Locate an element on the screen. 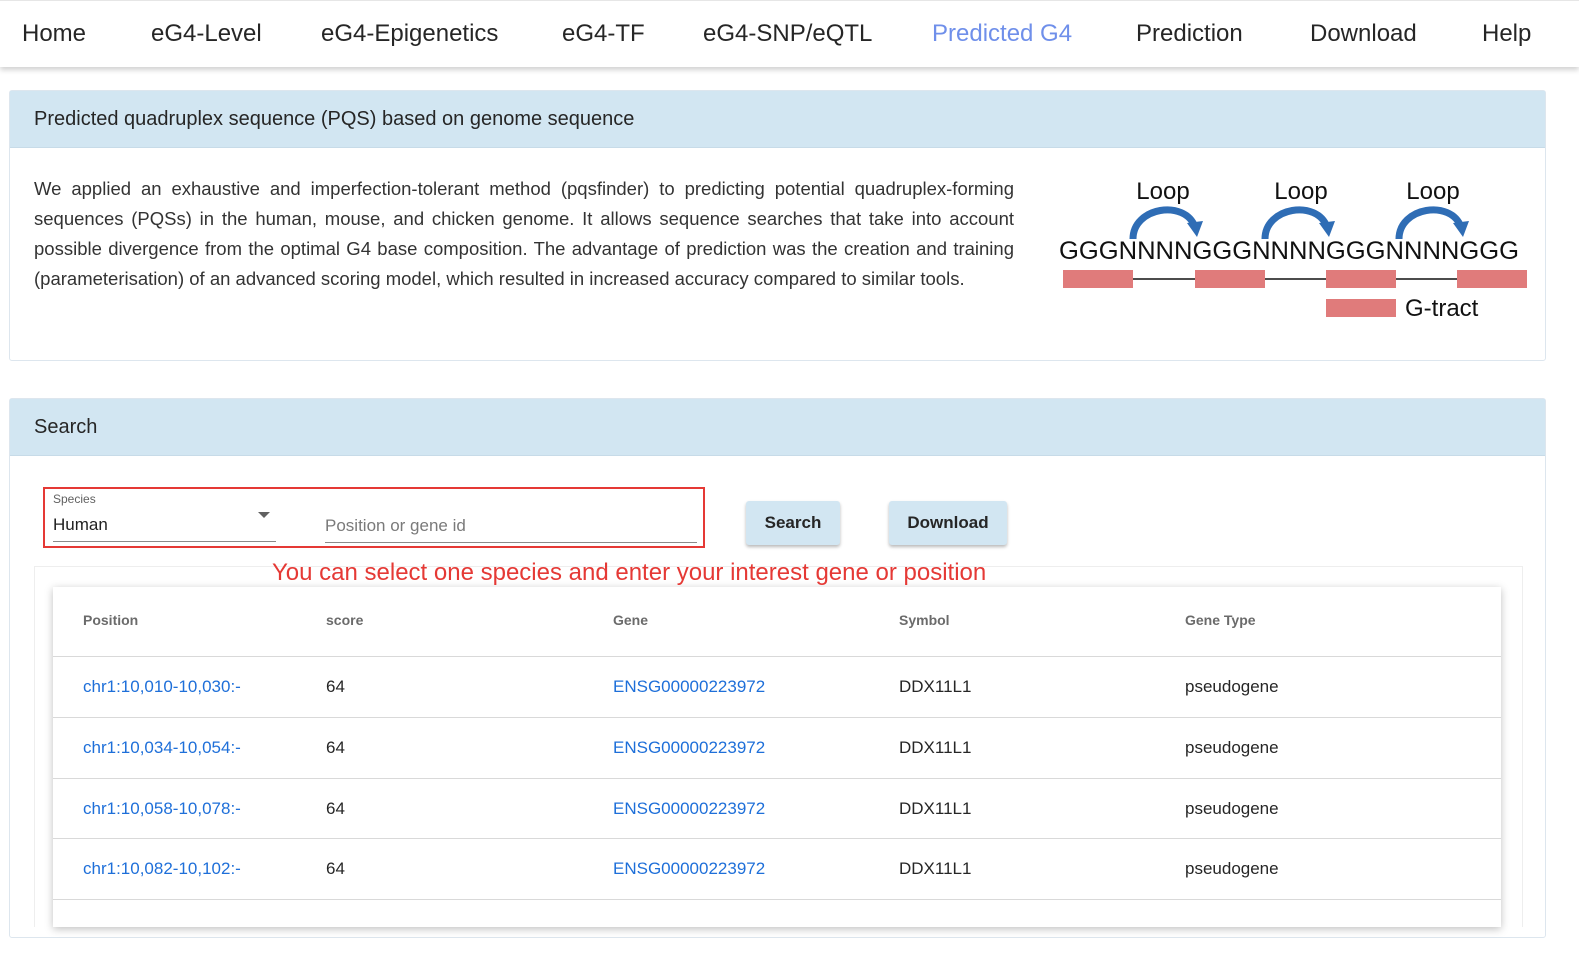 The height and width of the screenshot is (960, 1579). column-header-gene: Gene is located at coordinates (630, 620).